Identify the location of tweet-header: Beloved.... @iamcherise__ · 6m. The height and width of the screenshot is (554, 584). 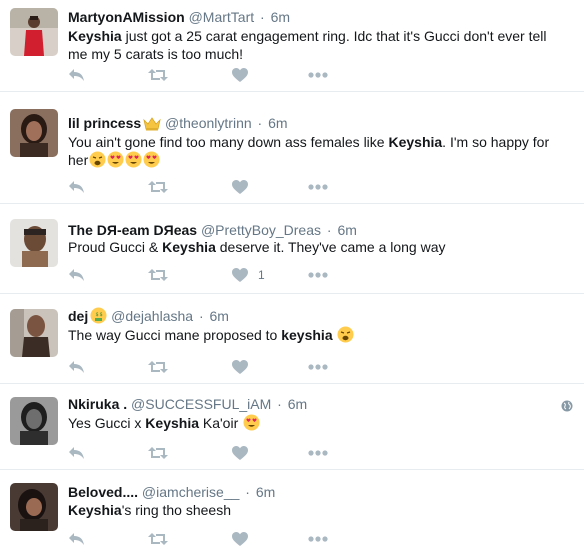
(171, 492).